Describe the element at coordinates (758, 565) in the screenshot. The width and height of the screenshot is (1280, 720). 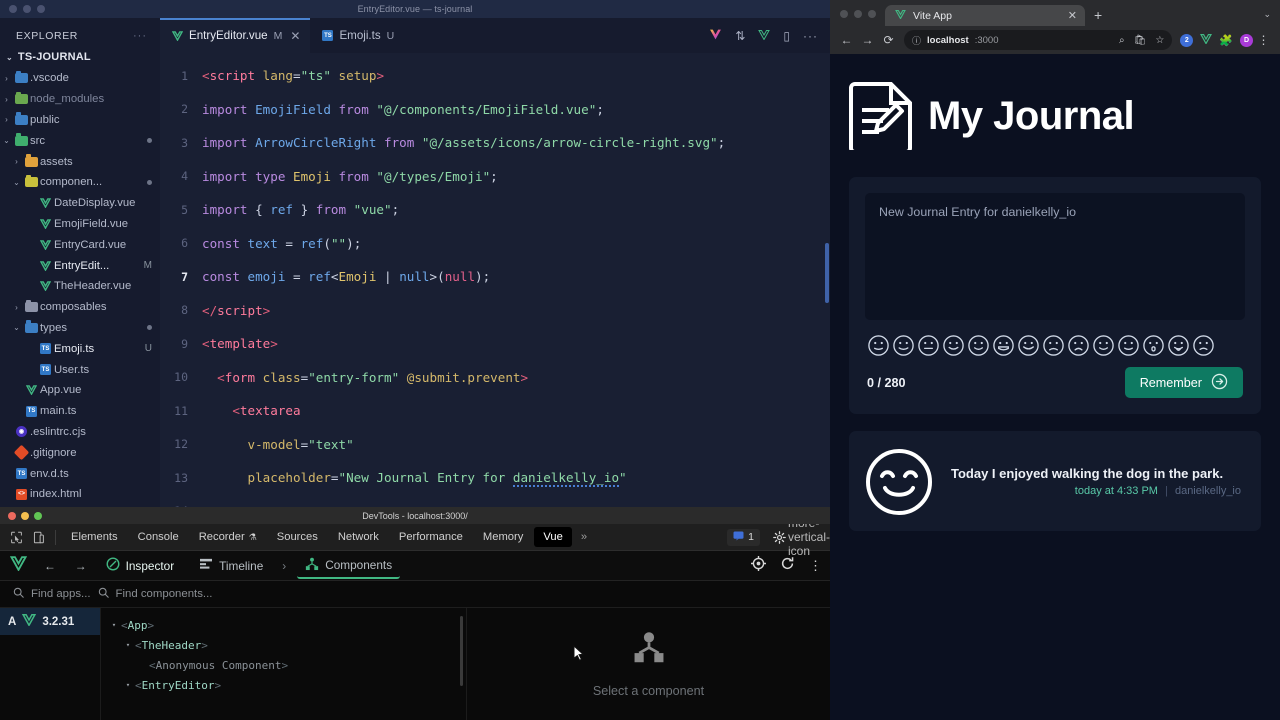
I see `target-select-icon` at that location.